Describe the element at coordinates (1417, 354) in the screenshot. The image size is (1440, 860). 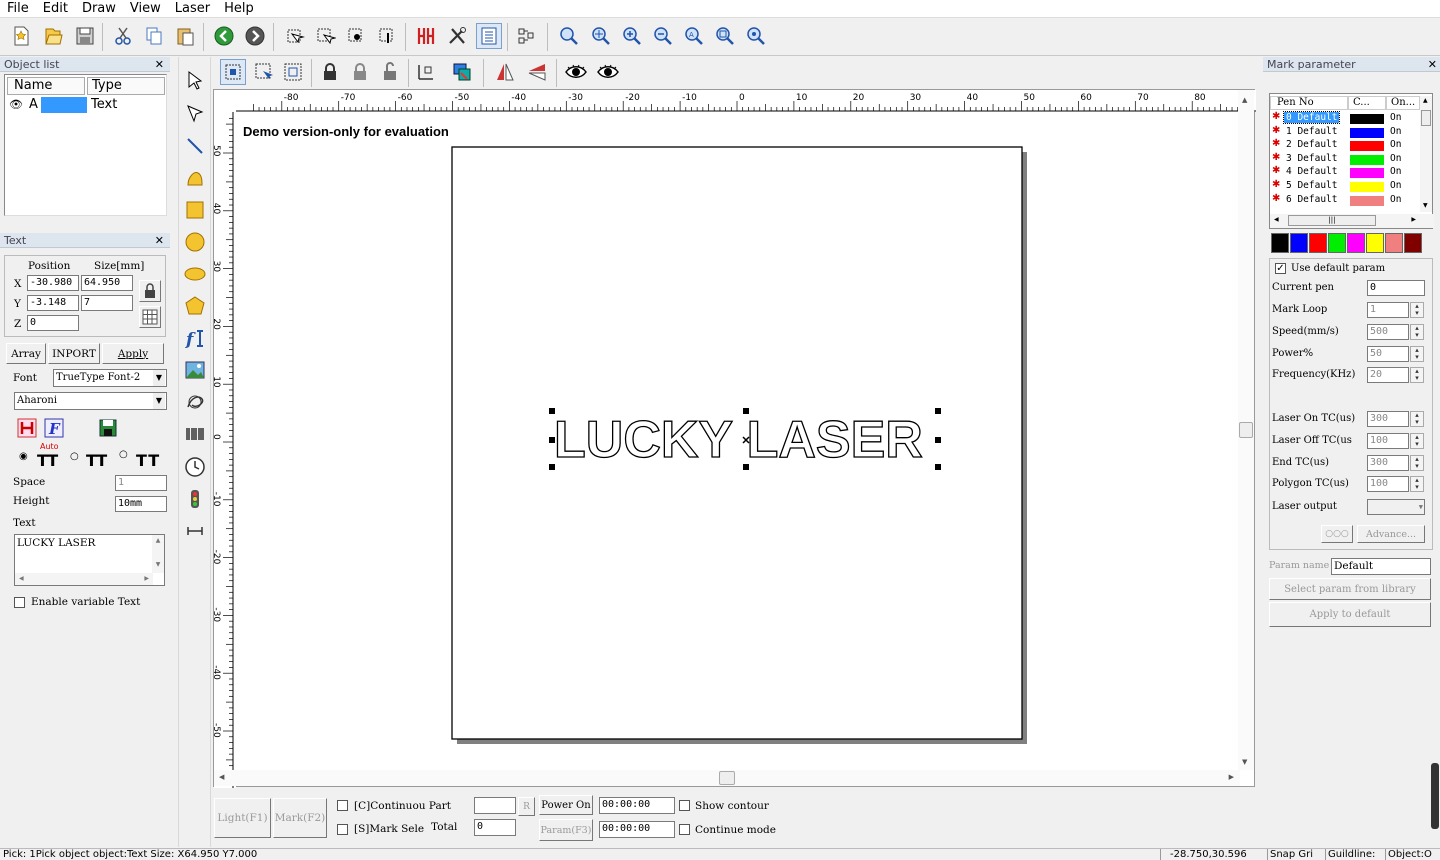
I see `power-spinner: ▴ ▾` at that location.